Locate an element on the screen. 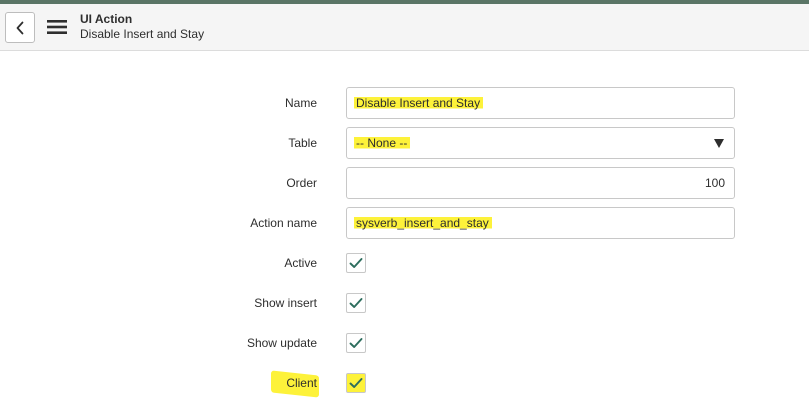 The height and width of the screenshot is (407, 809). form-header: UI Action Disable Insert and Stay is located at coordinates (404, 27).